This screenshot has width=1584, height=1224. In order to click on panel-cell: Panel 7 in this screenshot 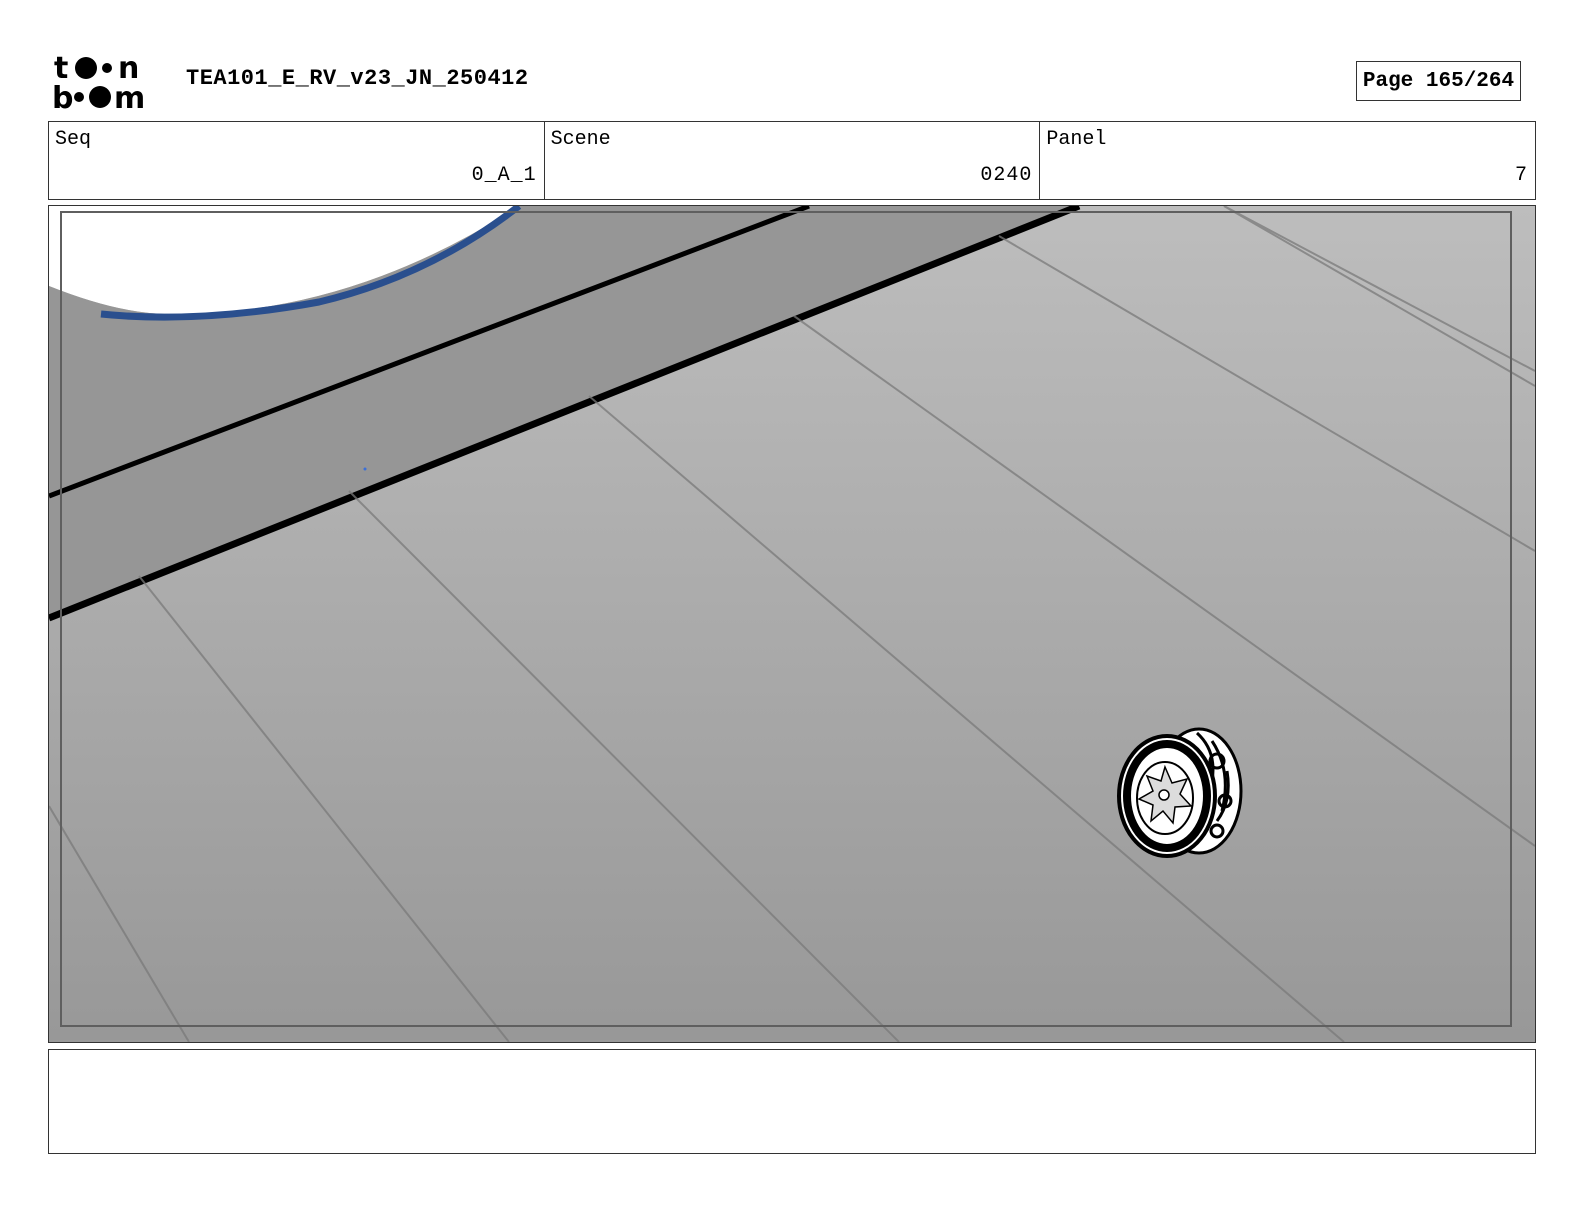, I will do `click(1287, 160)`.